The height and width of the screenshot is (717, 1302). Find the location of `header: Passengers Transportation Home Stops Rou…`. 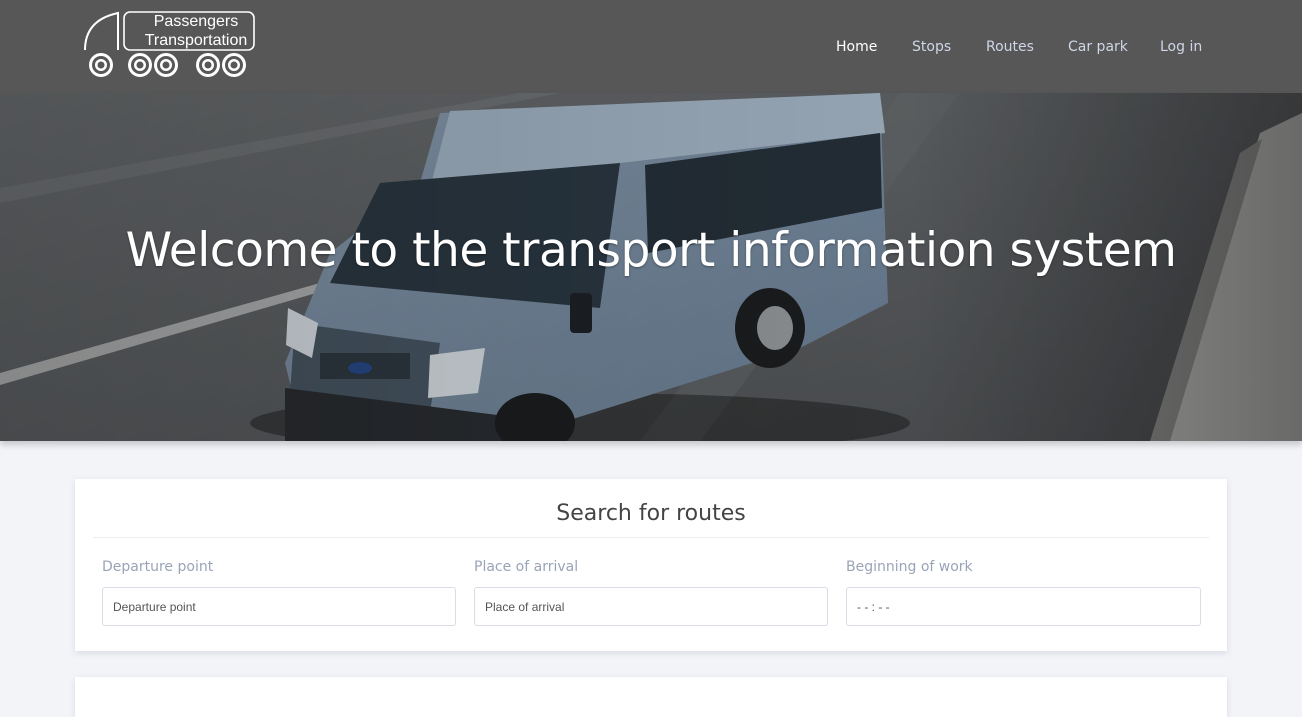

header: Passengers Transportation Home Stops Rou… is located at coordinates (651, 46).